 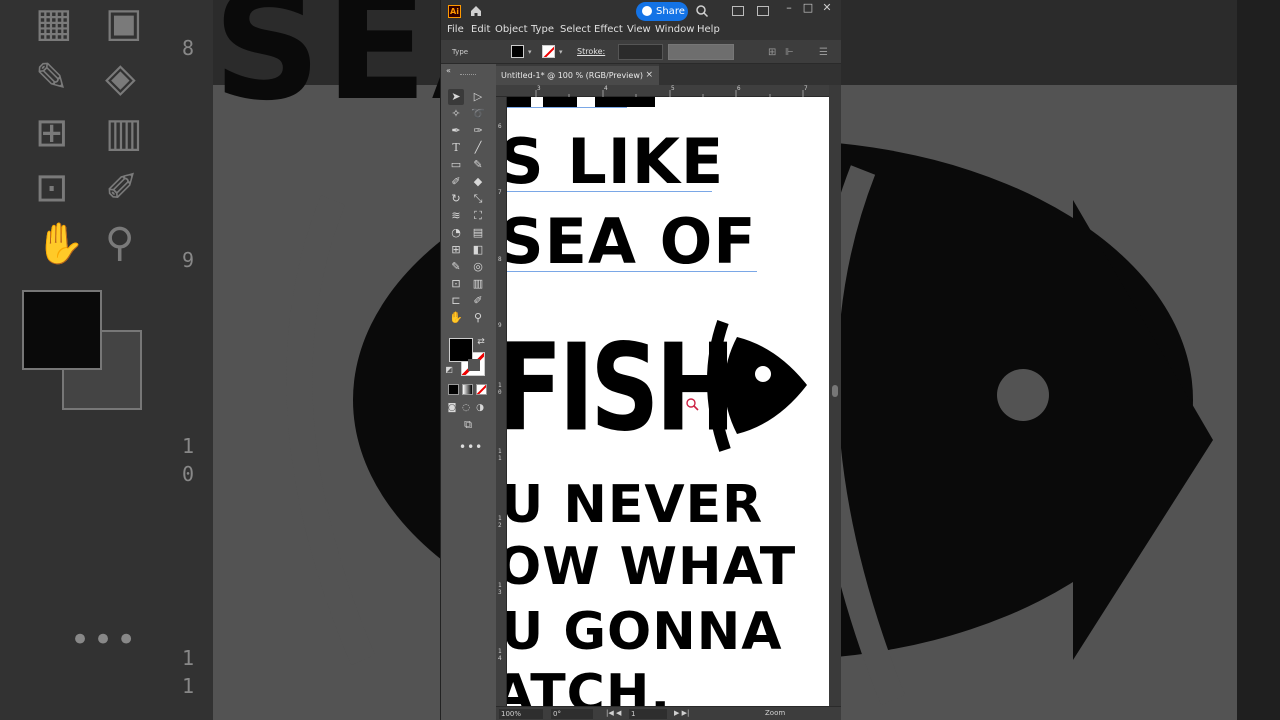 I want to click on menu-help: Help, so click(x=708, y=29).